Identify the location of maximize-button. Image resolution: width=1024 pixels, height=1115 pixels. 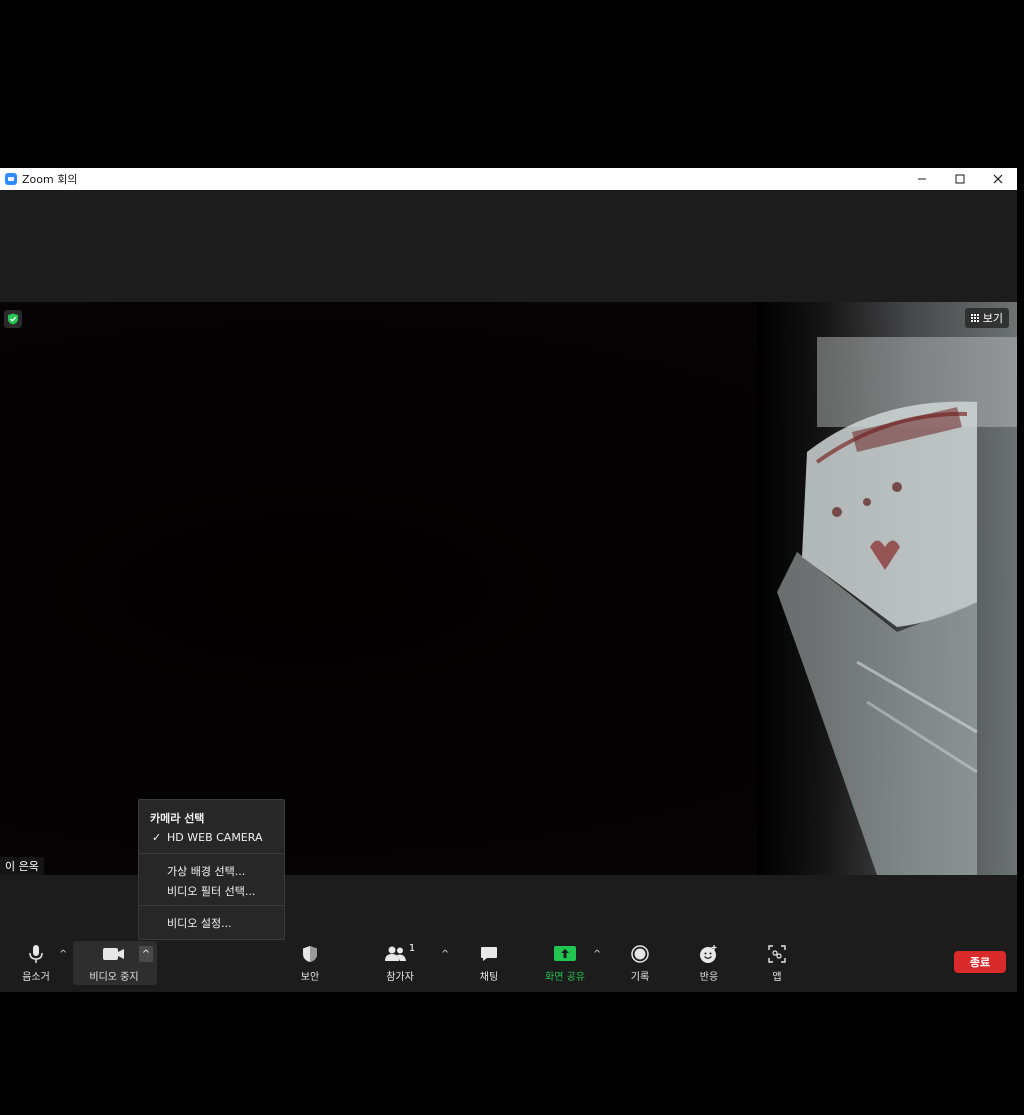
(960, 179).